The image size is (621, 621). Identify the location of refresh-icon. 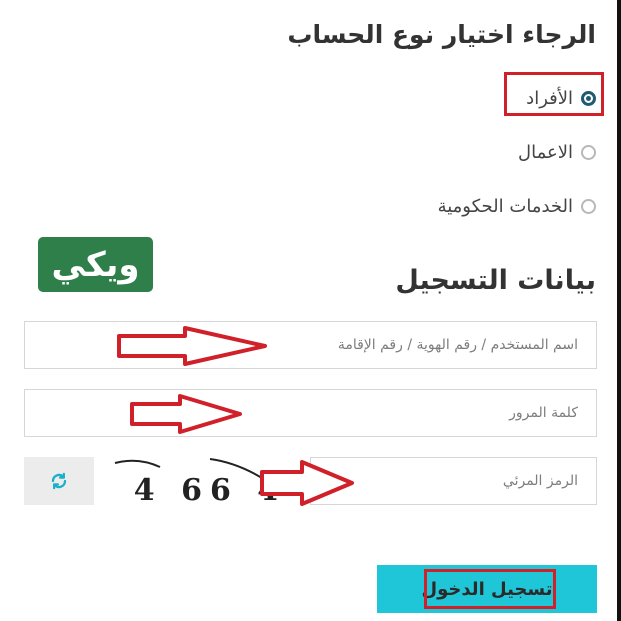
(59, 481).